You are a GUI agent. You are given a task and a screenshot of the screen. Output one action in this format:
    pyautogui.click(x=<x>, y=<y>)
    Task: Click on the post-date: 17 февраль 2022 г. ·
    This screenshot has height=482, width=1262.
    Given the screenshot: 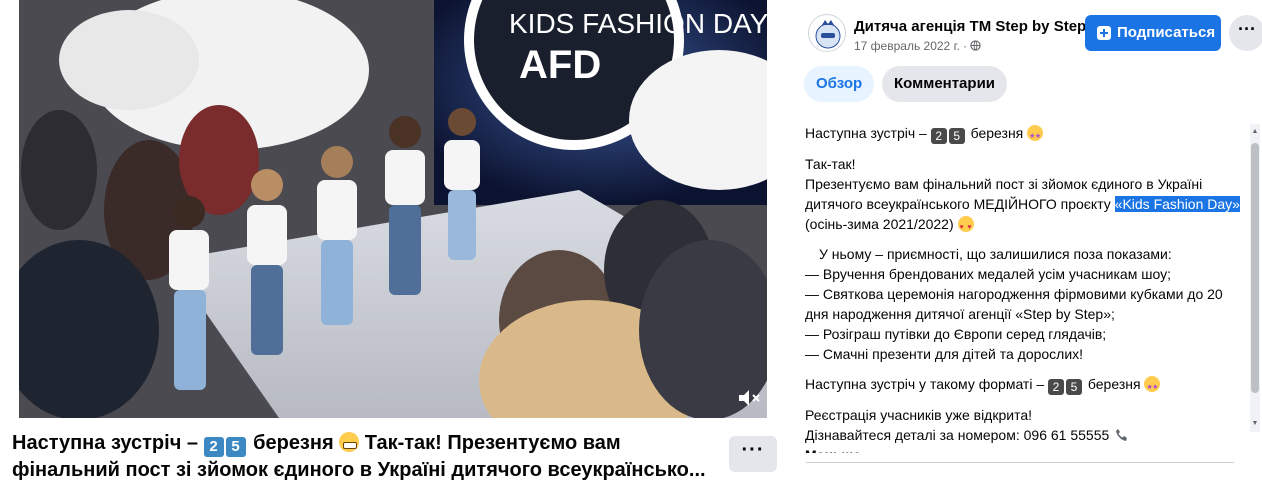 What is the action you would take?
    pyautogui.click(x=917, y=46)
    